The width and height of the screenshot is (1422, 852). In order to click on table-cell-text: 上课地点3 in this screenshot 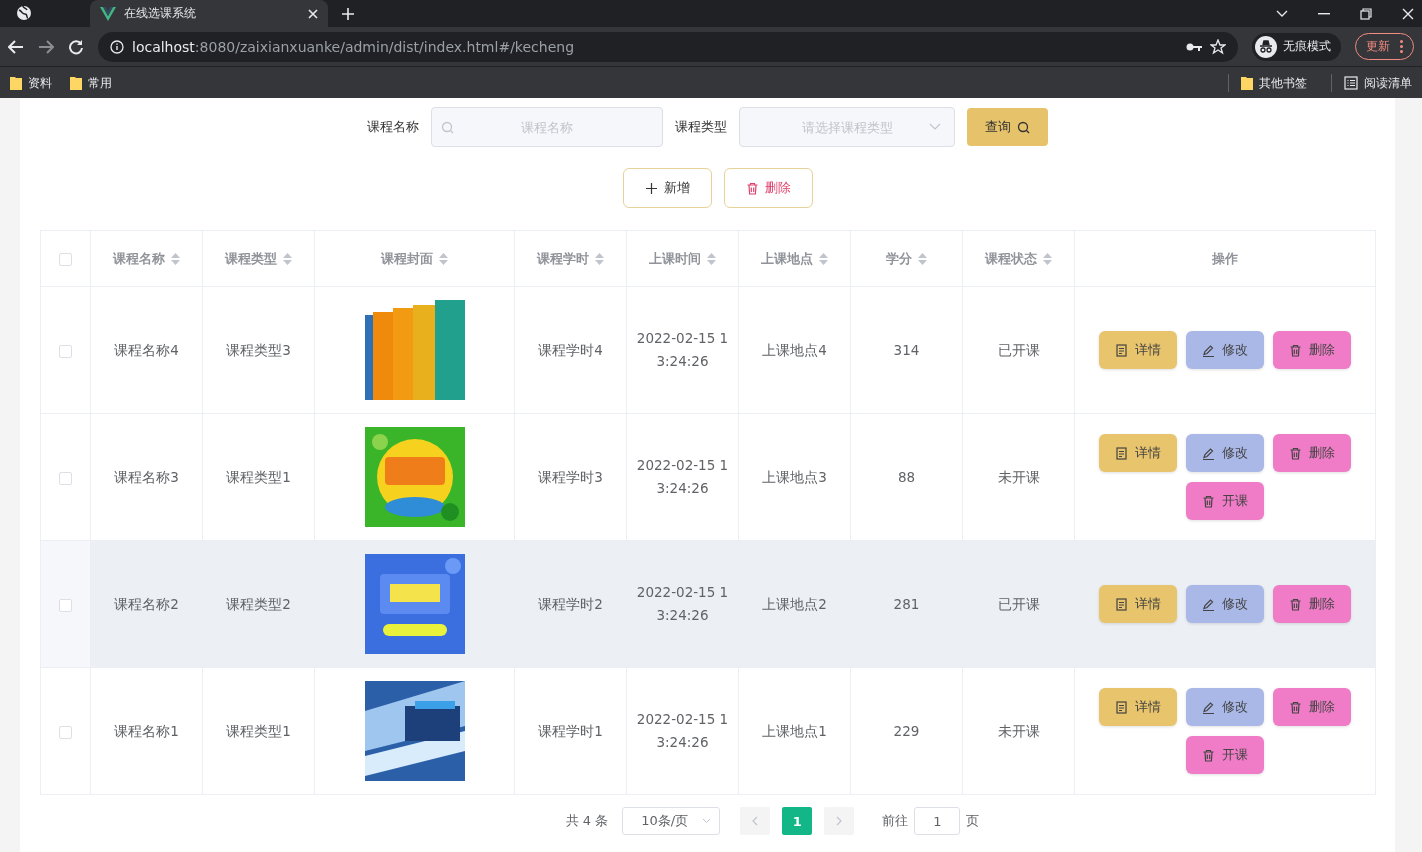, I will do `click(794, 477)`.